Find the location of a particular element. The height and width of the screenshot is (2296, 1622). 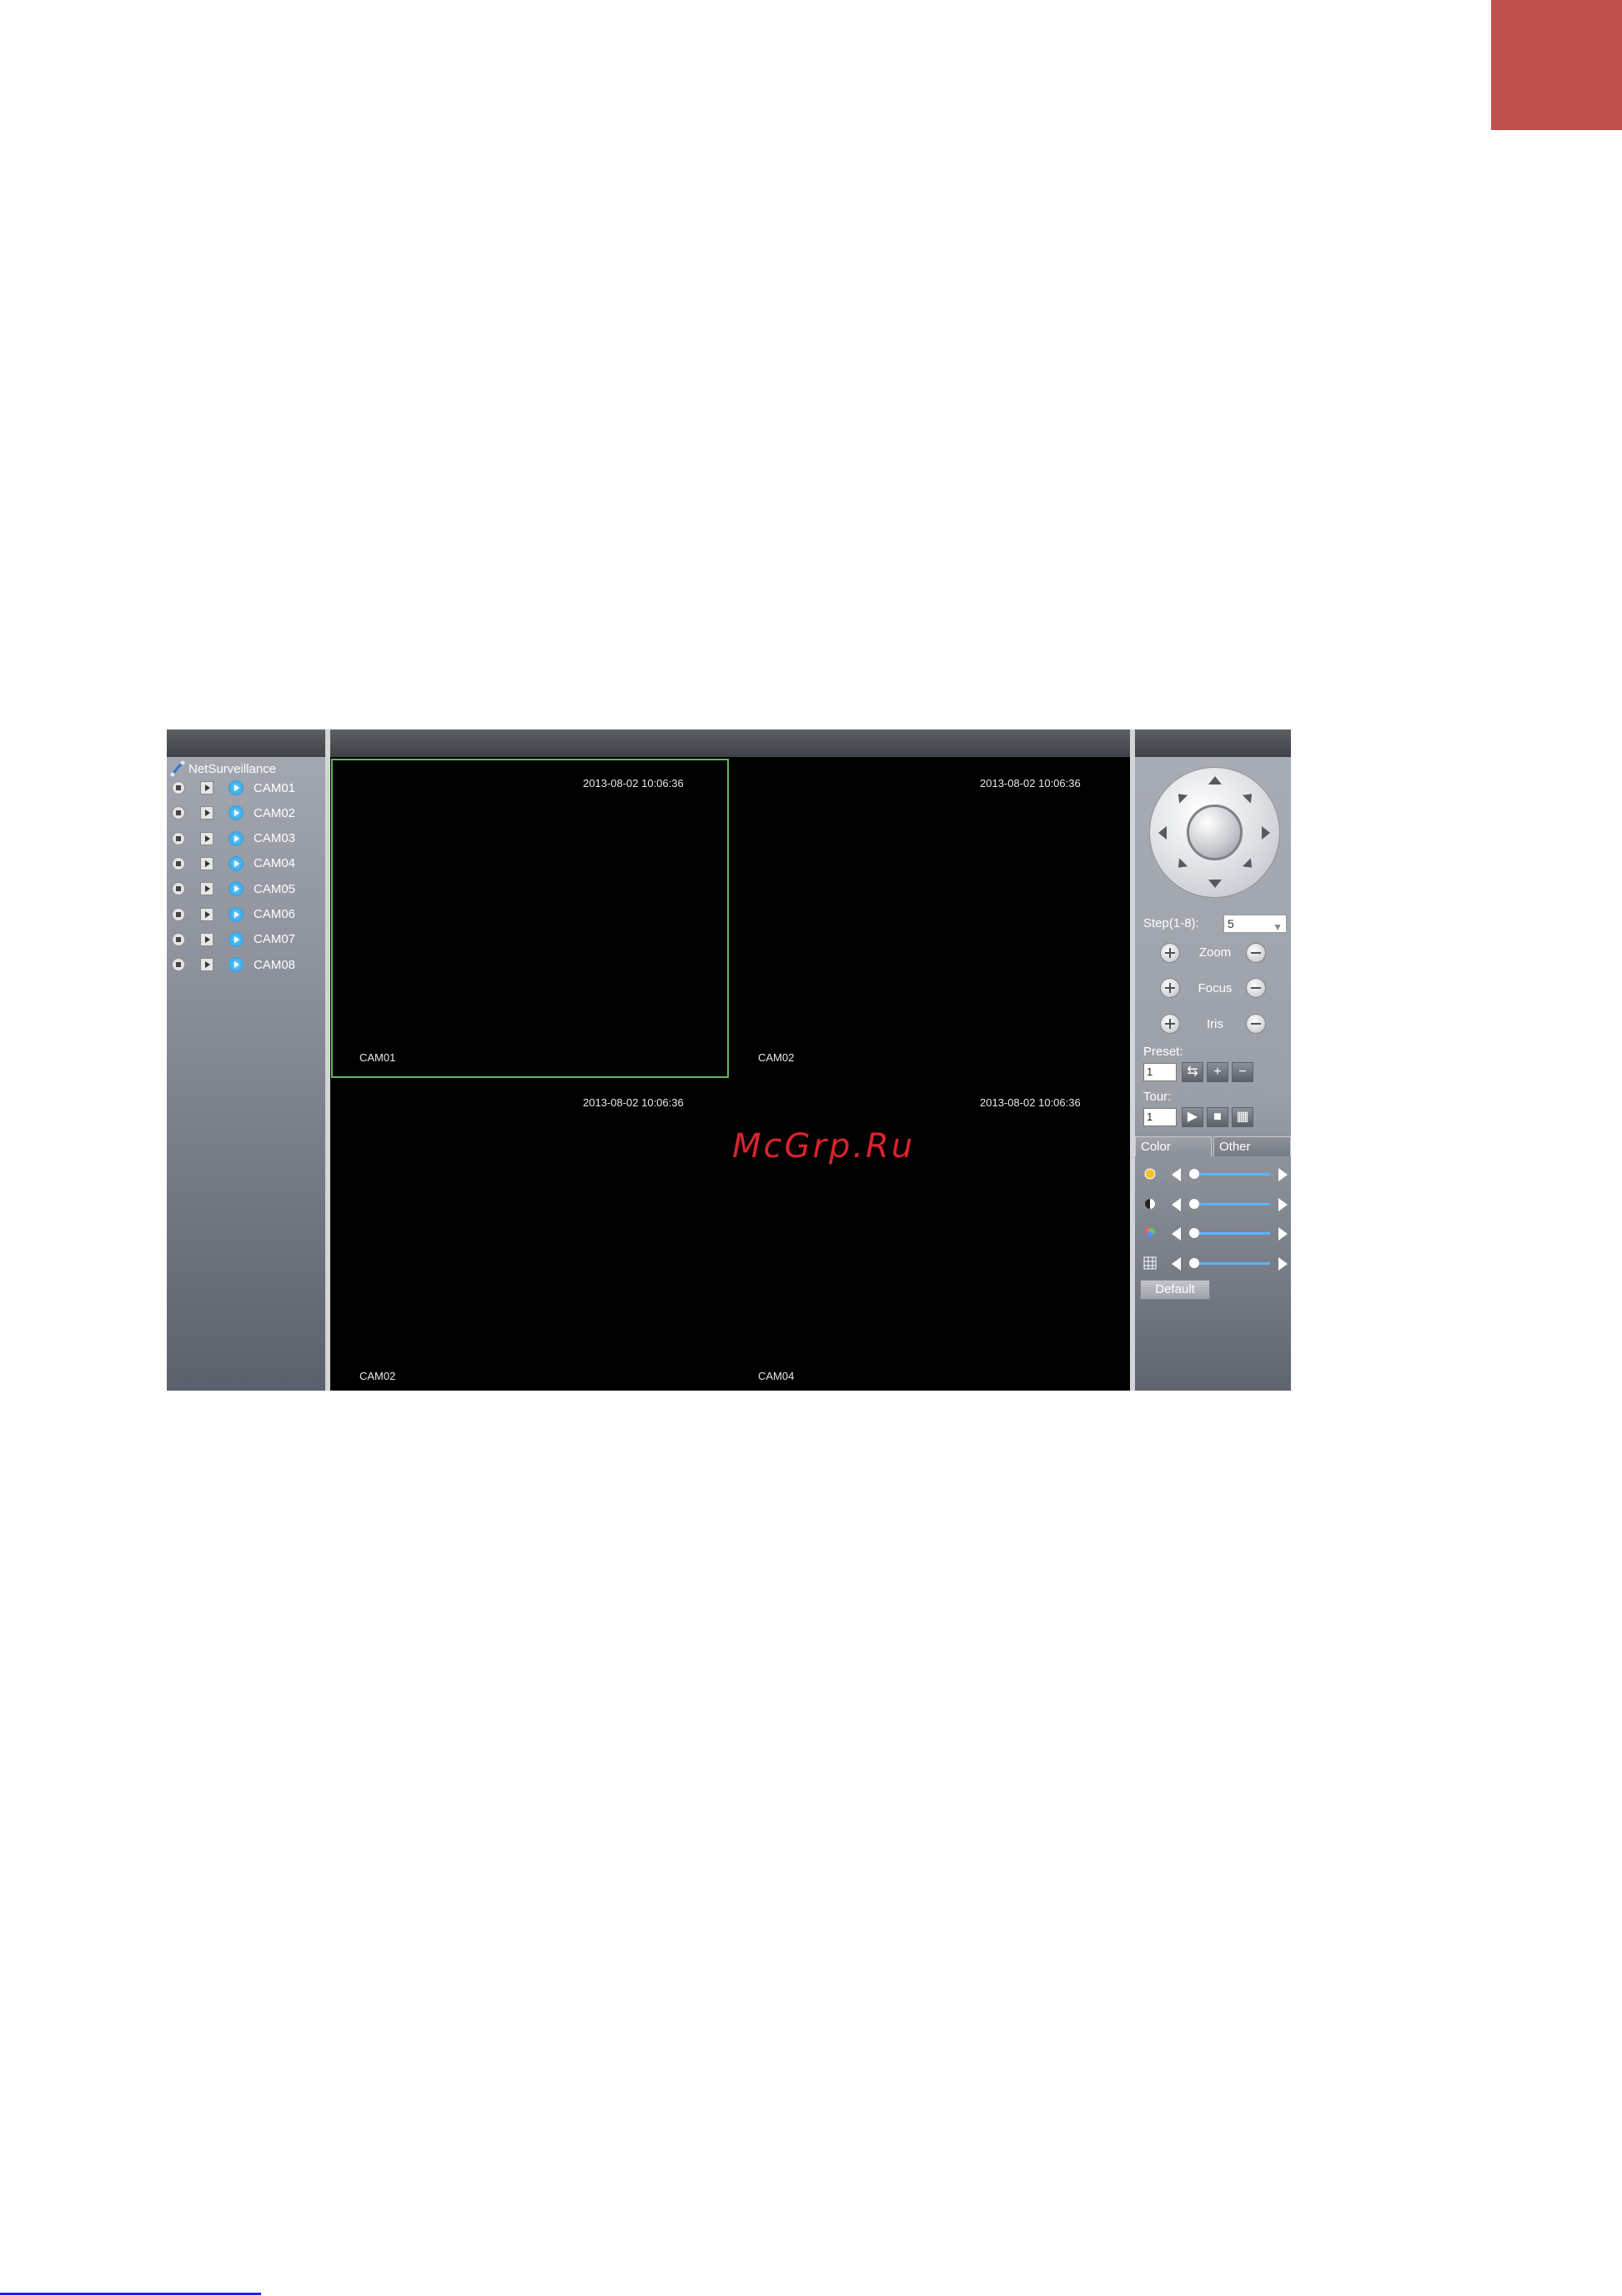

camera-tree-item: CAM08 is located at coordinates (233, 964).